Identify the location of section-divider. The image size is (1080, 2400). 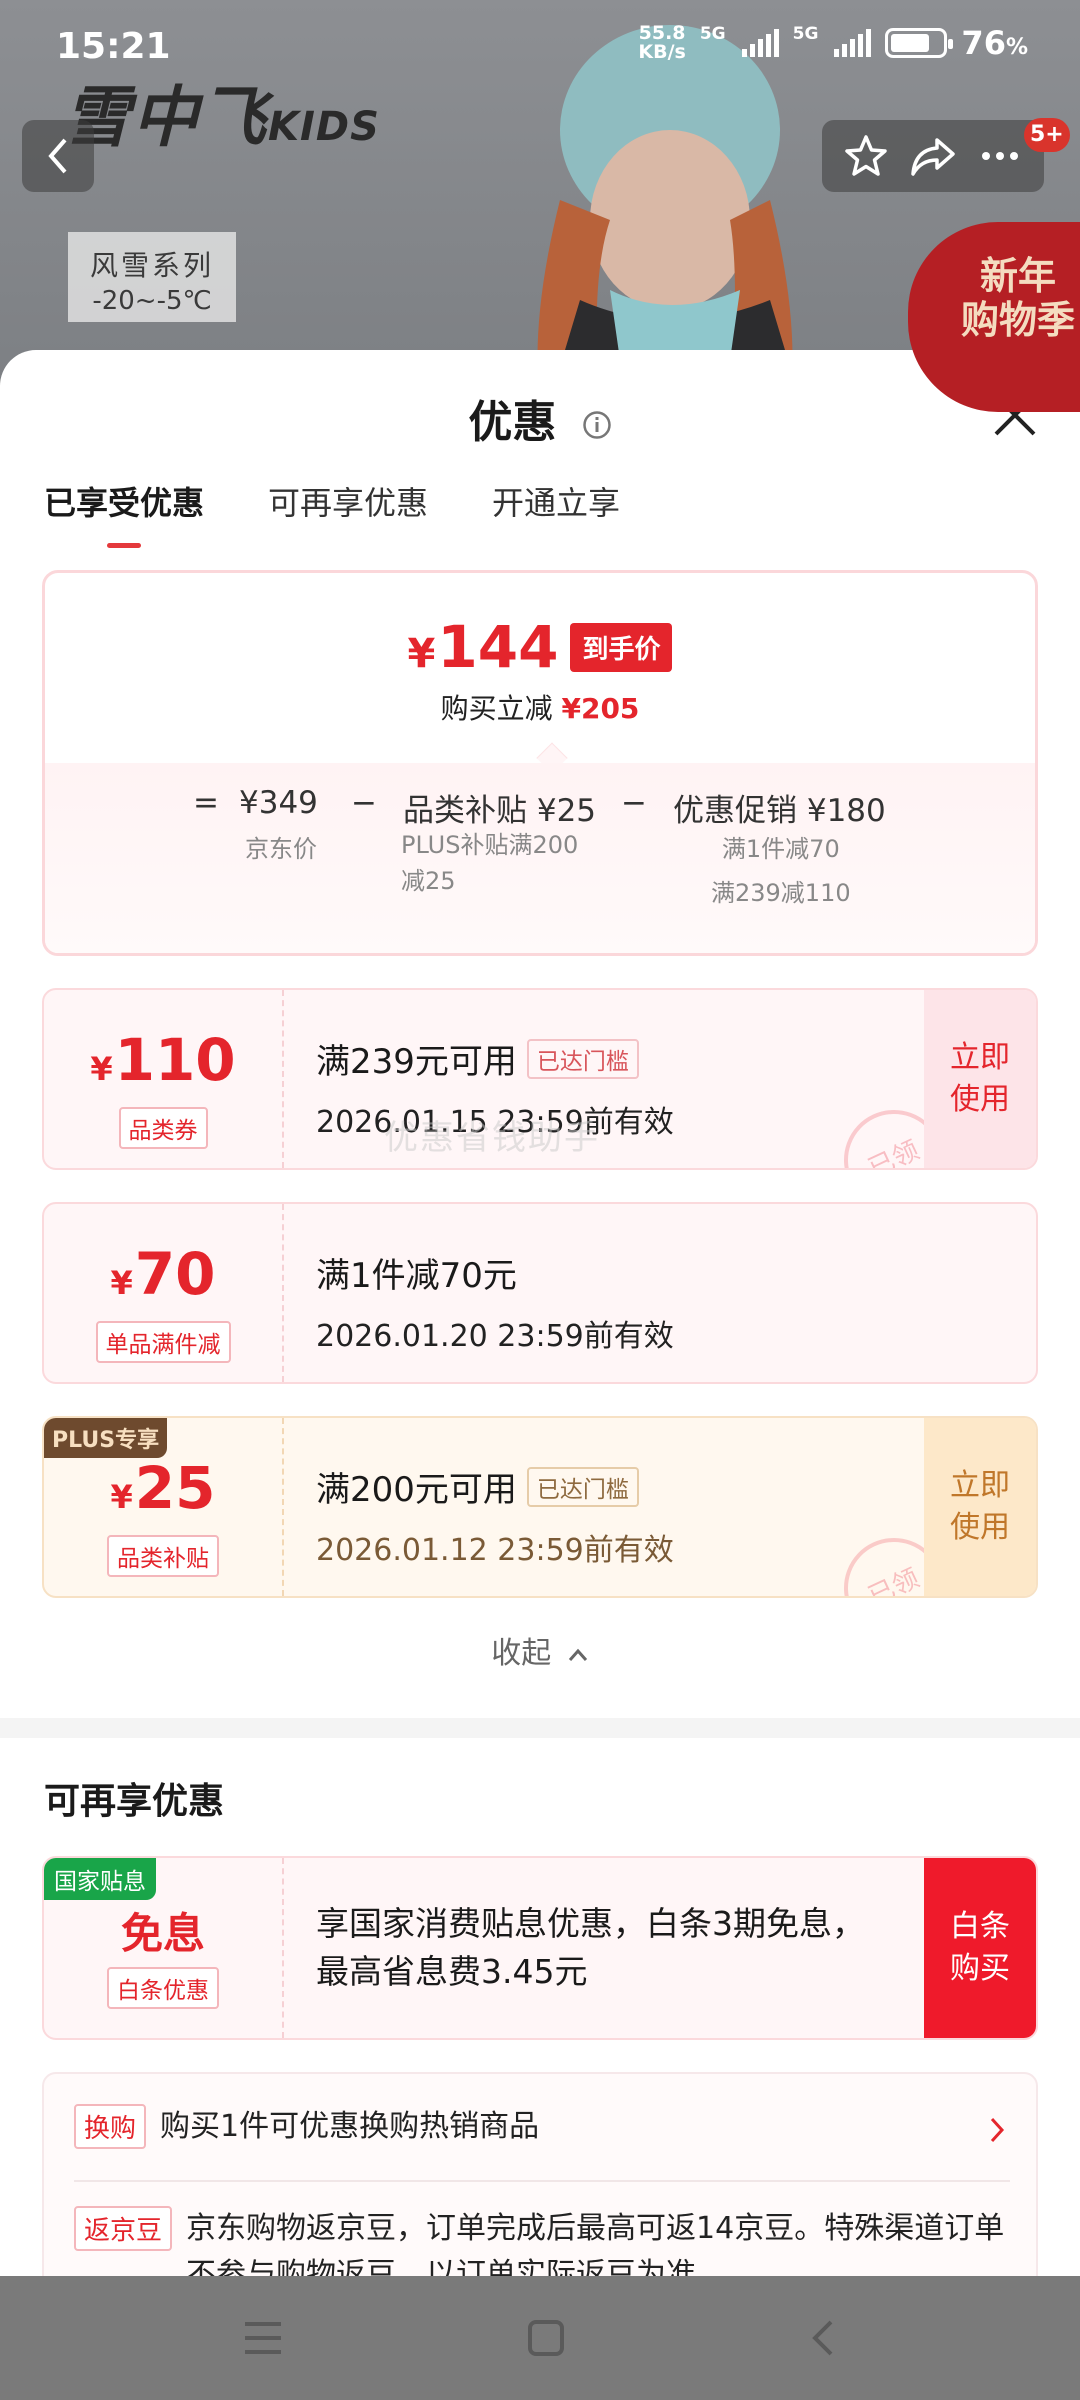
(540, 1728).